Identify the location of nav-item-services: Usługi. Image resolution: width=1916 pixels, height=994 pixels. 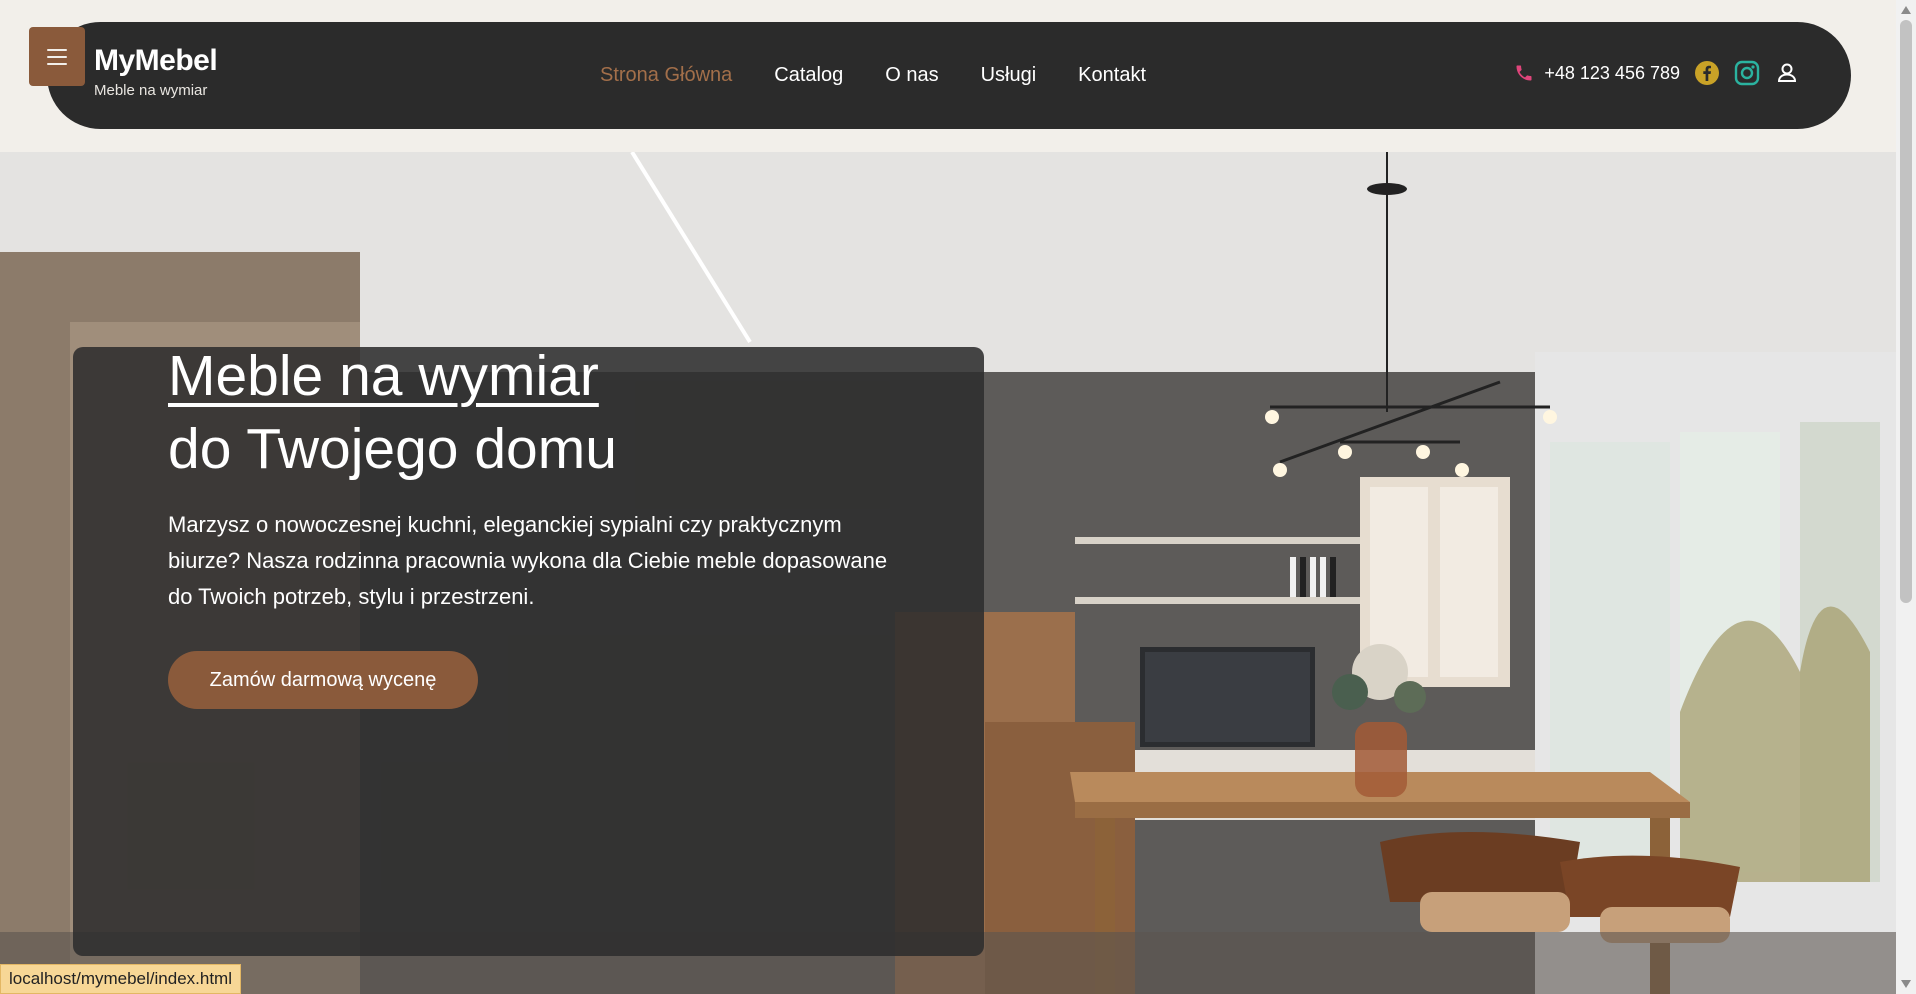
(1009, 75).